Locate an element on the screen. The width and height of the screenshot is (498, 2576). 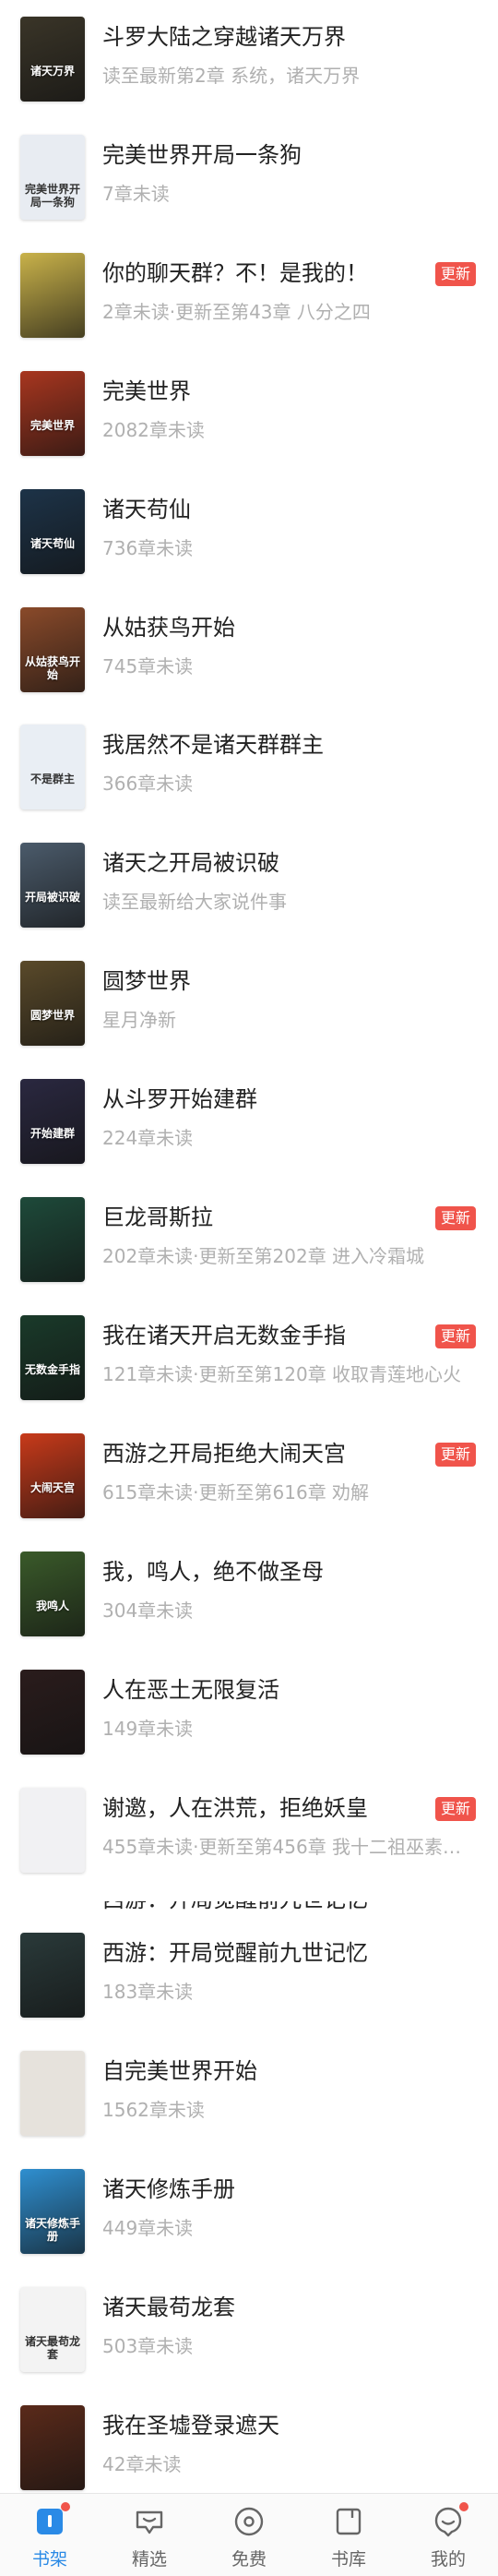
book-title: 巨龙哥斯拉 is located at coordinates (157, 1217).